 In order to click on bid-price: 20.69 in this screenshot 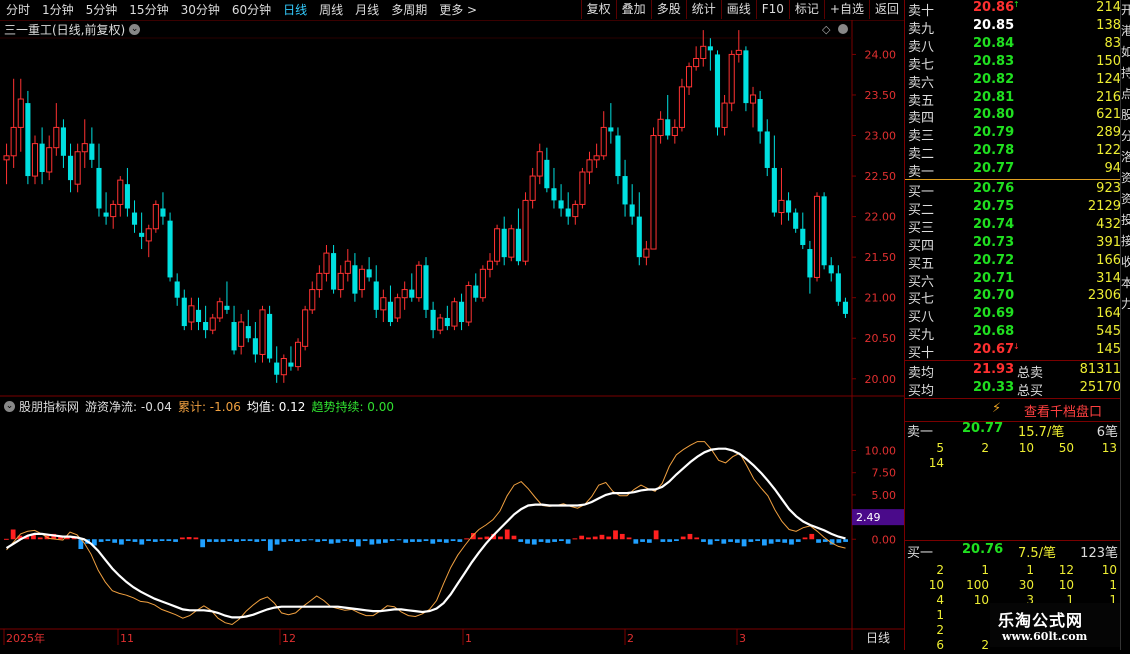, I will do `click(994, 314)`.